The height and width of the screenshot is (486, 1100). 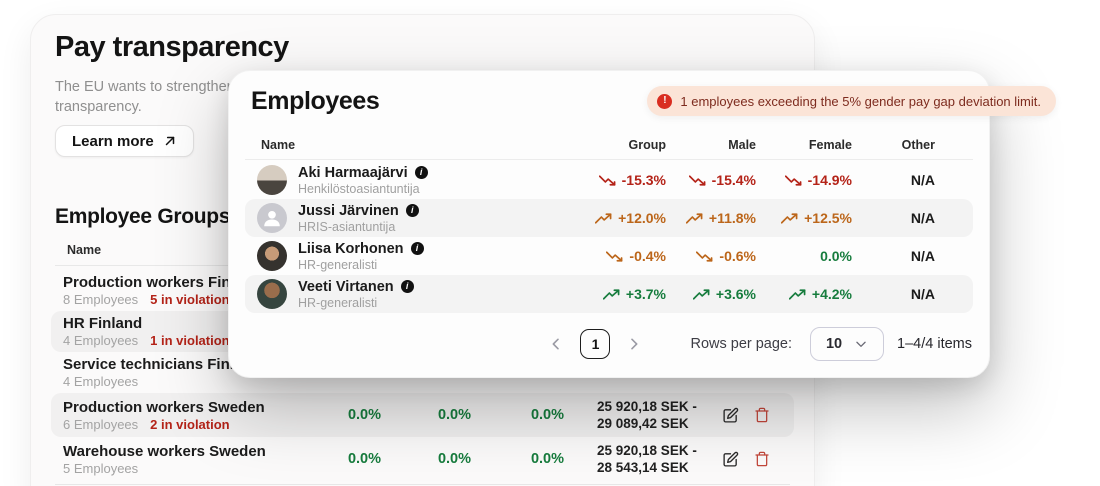 I want to click on next-page-button, so click(x=634, y=344).